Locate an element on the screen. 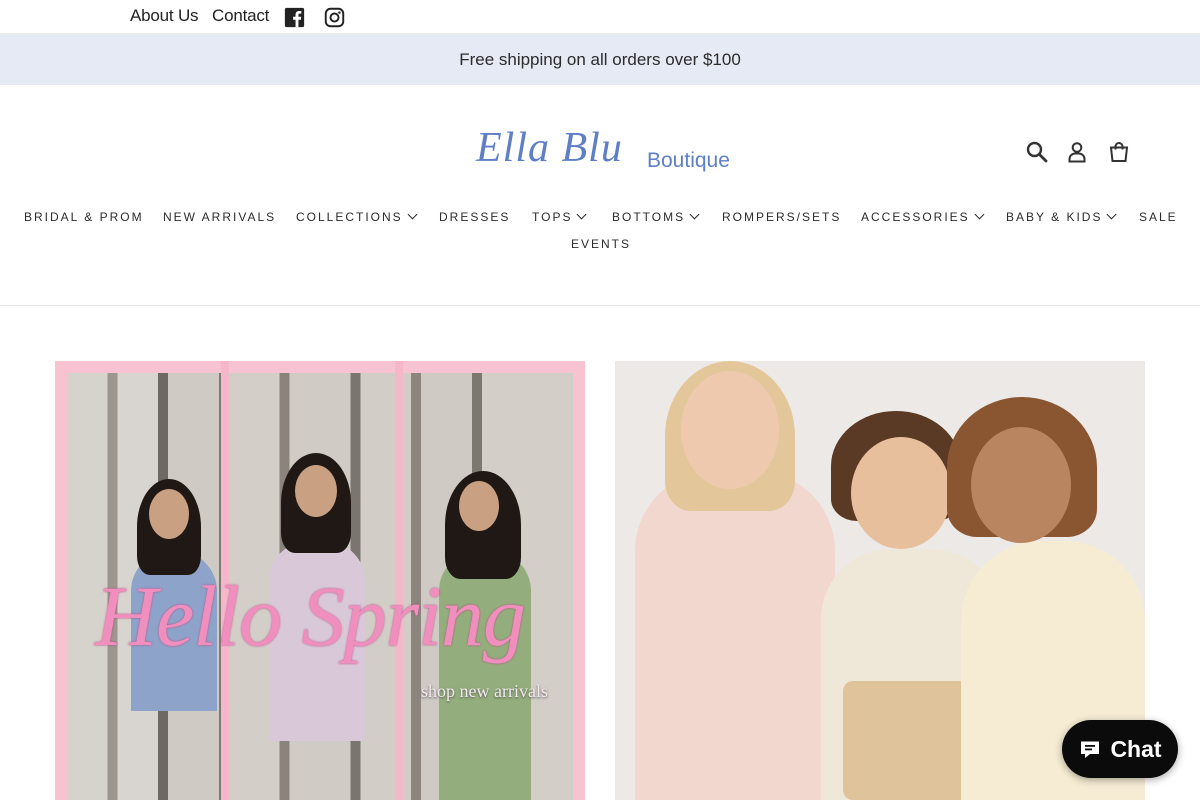  nav-item-label: COLLECTIONS is located at coordinates (349, 217).